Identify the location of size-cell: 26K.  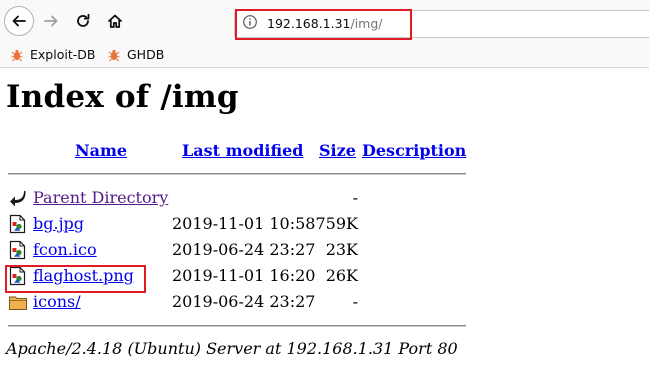
(341, 275).